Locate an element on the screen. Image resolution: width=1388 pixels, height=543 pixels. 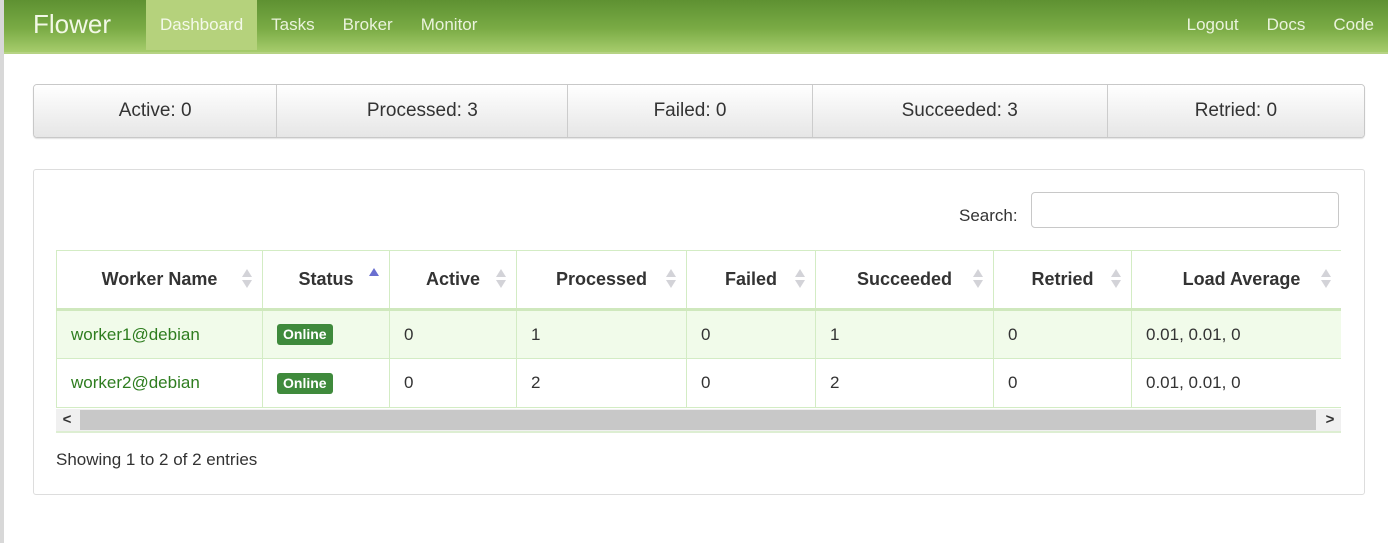
column-header-processed: Processed is located at coordinates (601, 280).